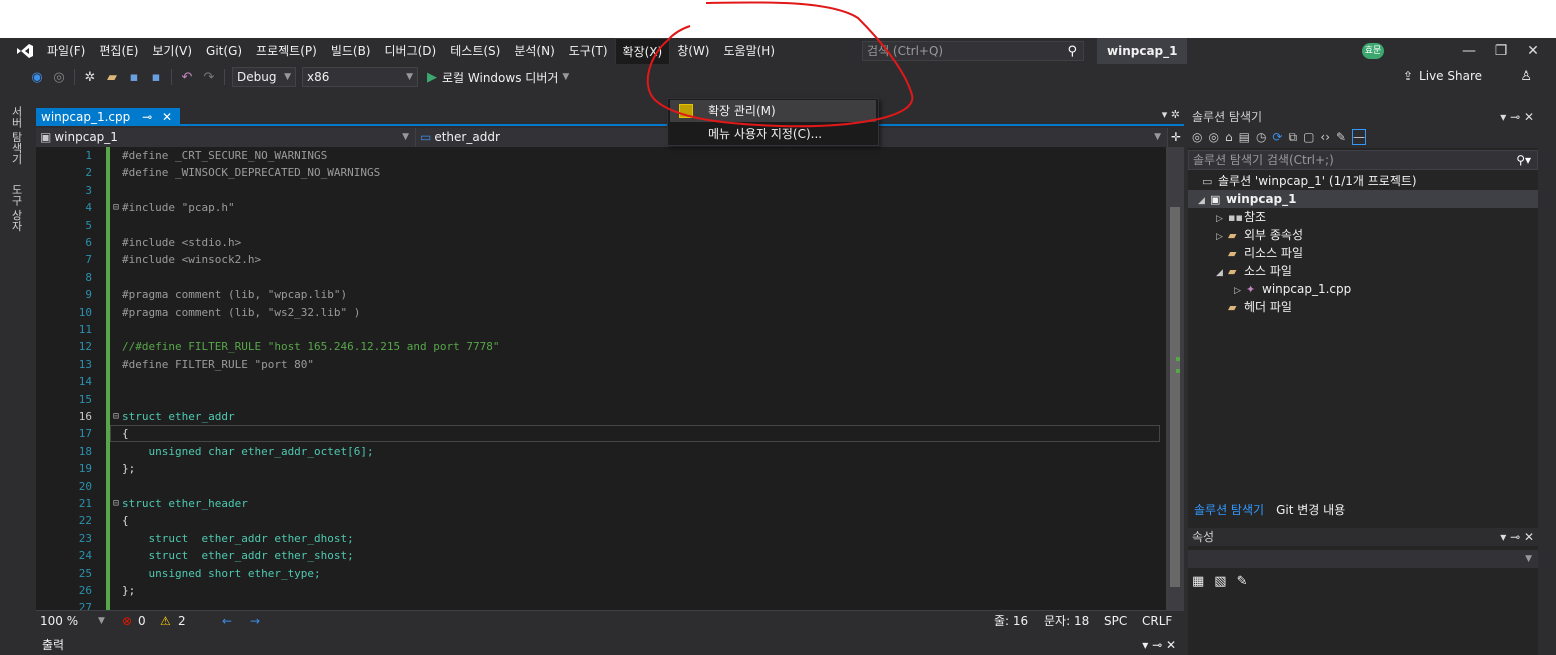  Describe the element at coordinates (588, 51) in the screenshot. I see `menu-tools: 도구(T)` at that location.